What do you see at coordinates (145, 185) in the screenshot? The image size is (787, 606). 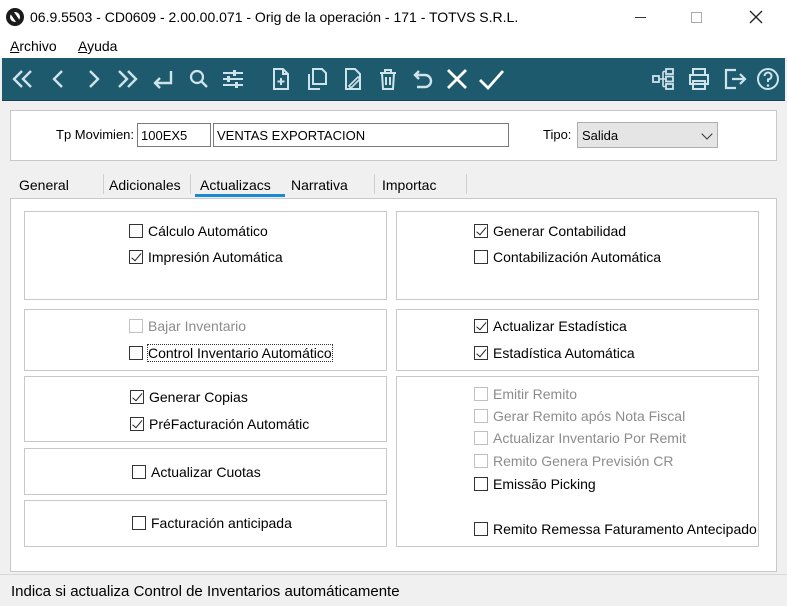 I see `tab-adicionales: Adicionales` at bounding box center [145, 185].